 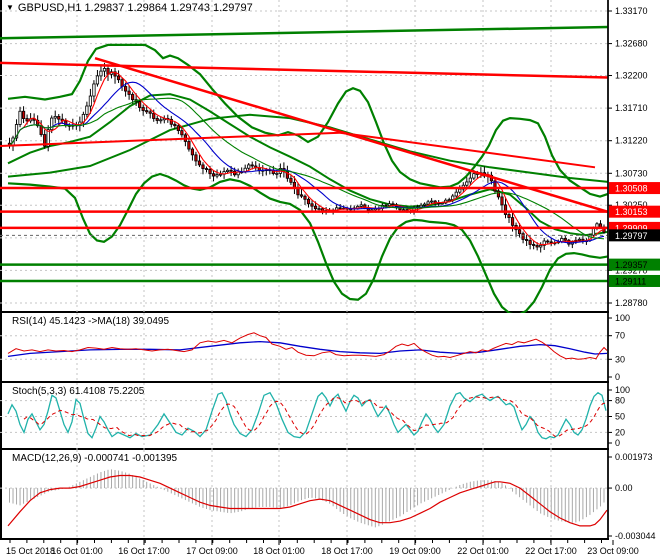 What do you see at coordinates (613, 551) in the screenshot?
I see `time-label: 23 Oct 09:00` at bounding box center [613, 551].